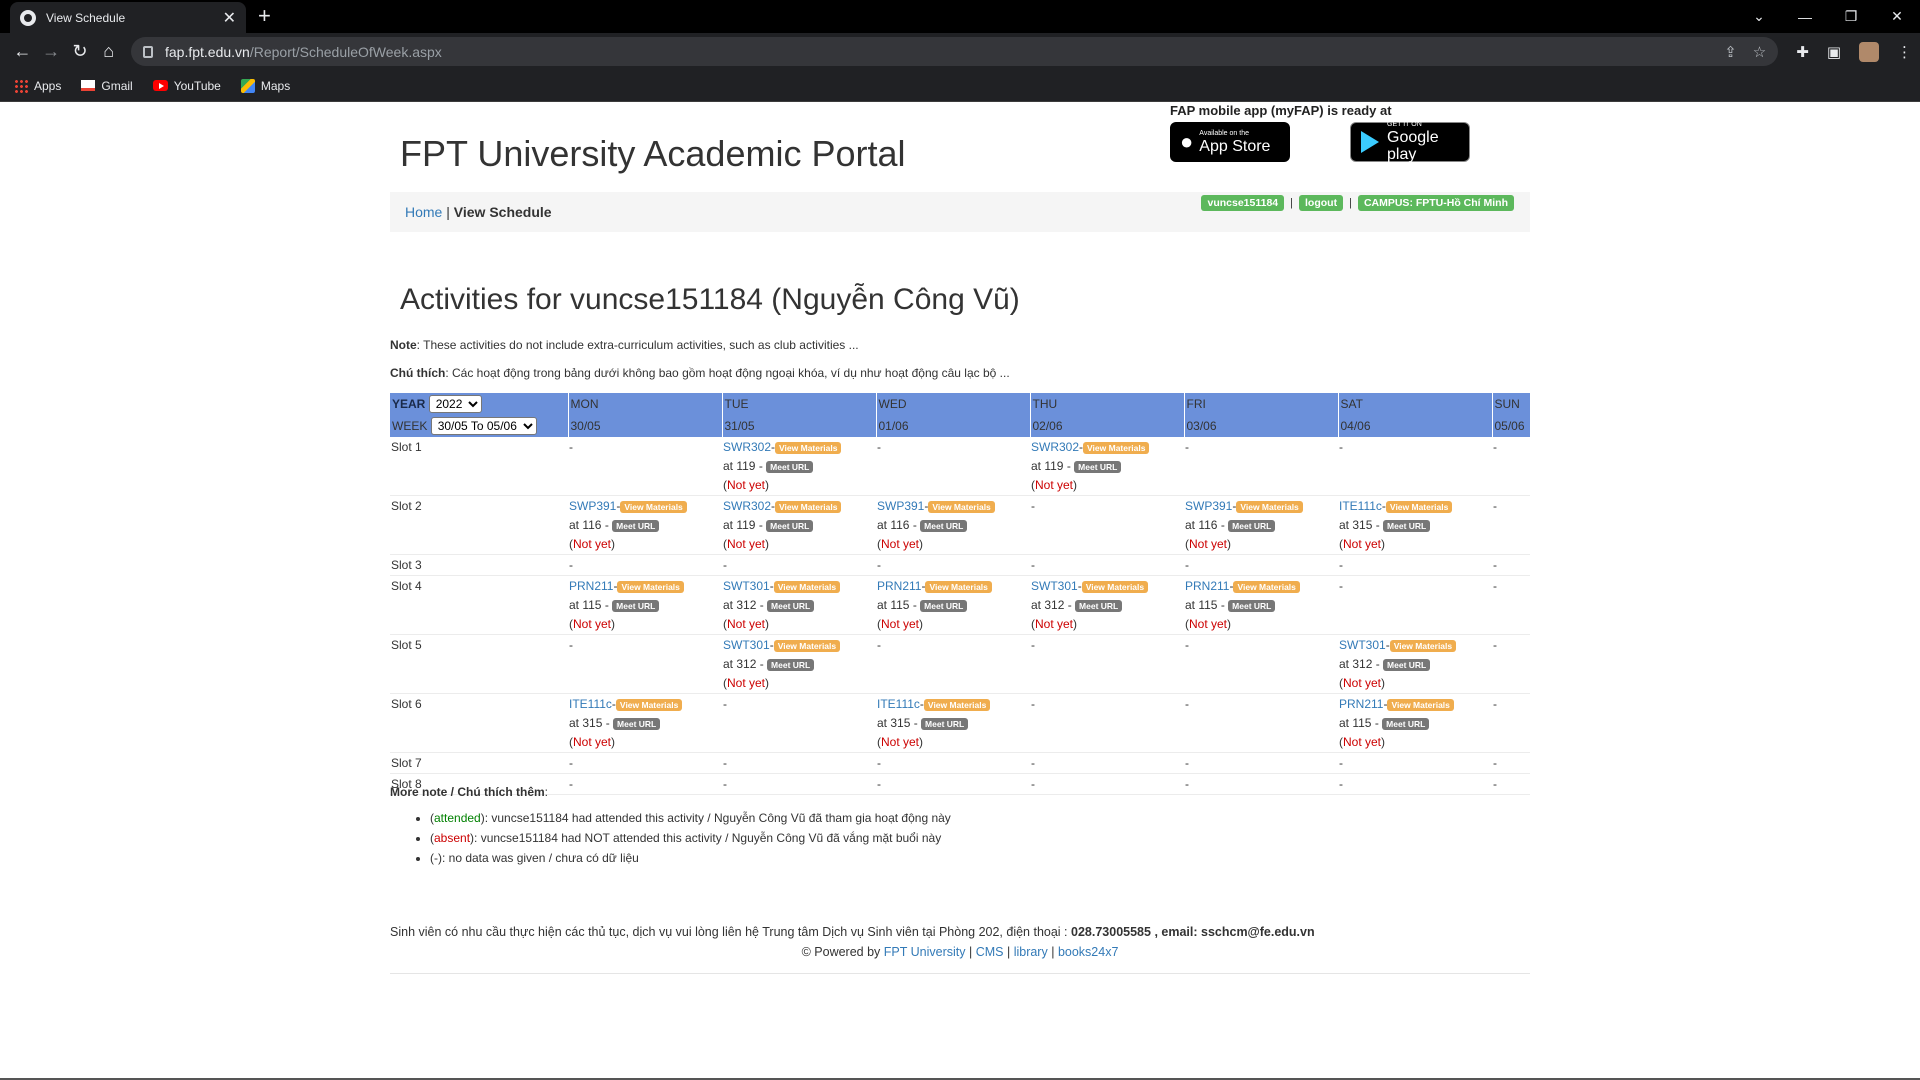 Image resolution: width=1920 pixels, height=1080 pixels. What do you see at coordinates (423, 212) in the screenshot?
I see `breadcrumb-home-link: Home` at bounding box center [423, 212].